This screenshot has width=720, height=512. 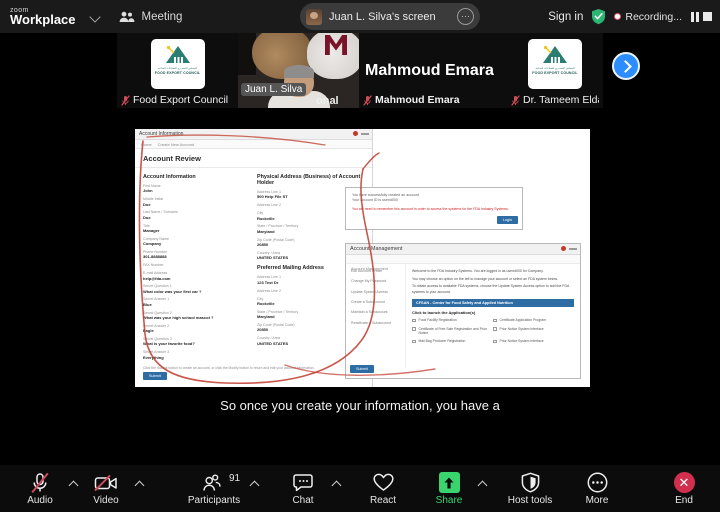 I want to click on participants-button: 91 Participants, so click(x=214, y=488).